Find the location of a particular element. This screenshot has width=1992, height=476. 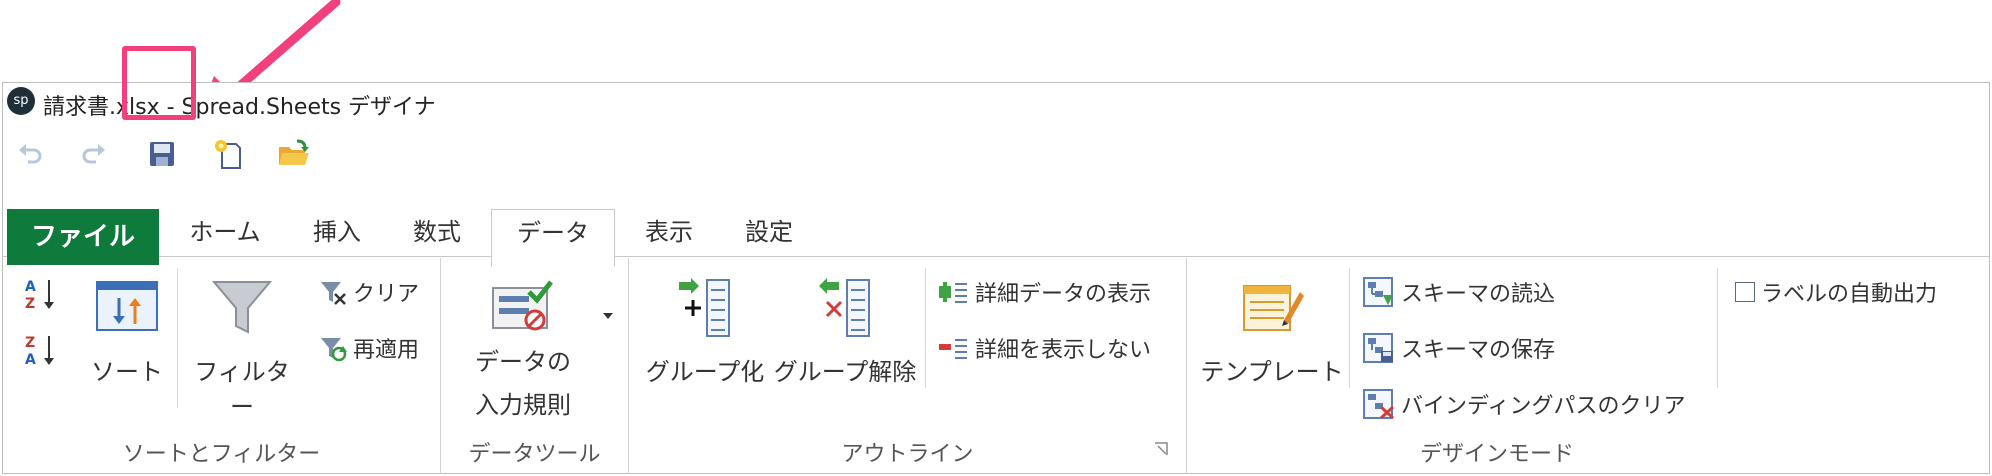

ungroup-icon is located at coordinates (844, 307).